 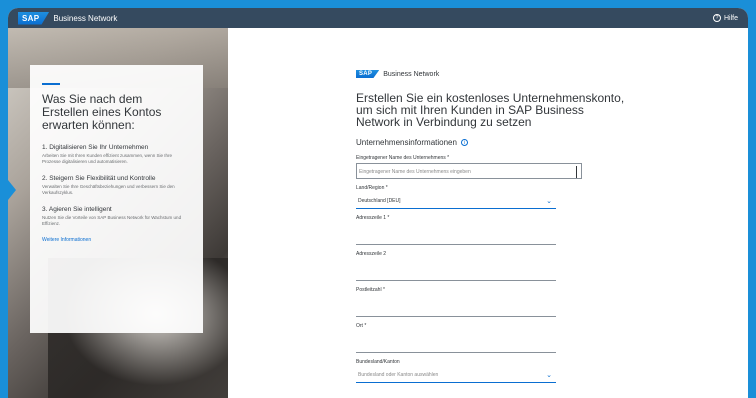 I want to click on address2-field: Adresszeile 2, so click(x=486, y=266).